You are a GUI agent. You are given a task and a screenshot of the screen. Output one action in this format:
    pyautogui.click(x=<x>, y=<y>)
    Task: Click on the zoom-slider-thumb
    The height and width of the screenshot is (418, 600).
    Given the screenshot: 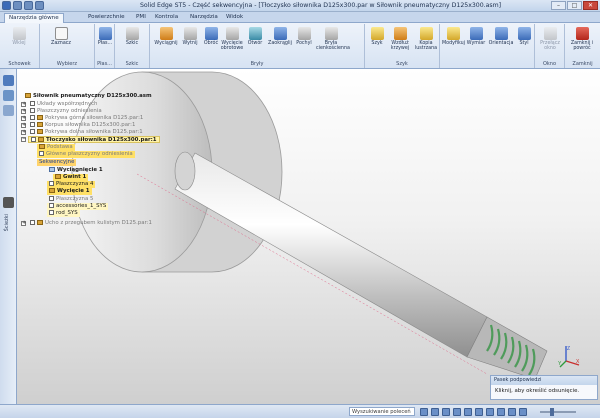 What is the action you would take?
    pyautogui.click(x=552, y=412)
    